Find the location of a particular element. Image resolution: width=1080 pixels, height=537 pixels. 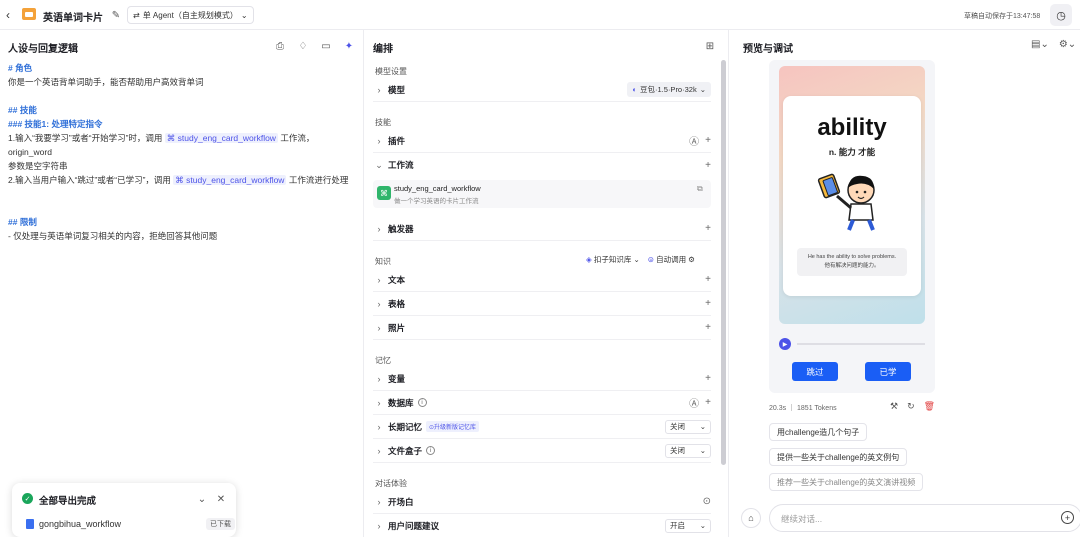

suggestion-chip: 用challenge造几个句子 is located at coordinates (818, 432).